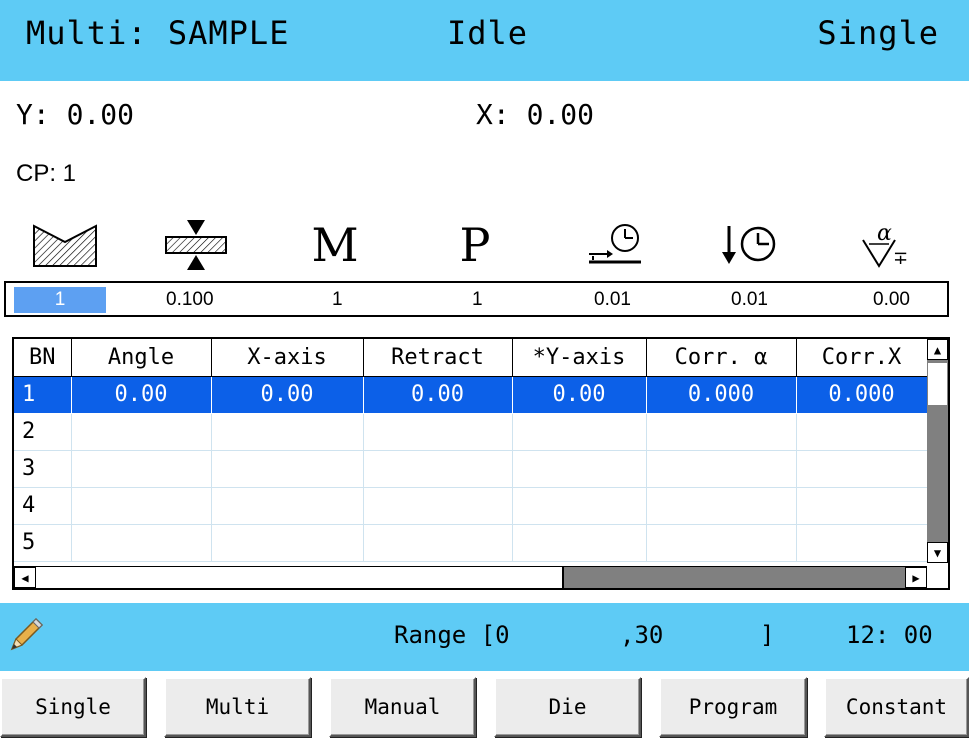  I want to click on column-header-corr-x: Corr.X, so click(862, 358).